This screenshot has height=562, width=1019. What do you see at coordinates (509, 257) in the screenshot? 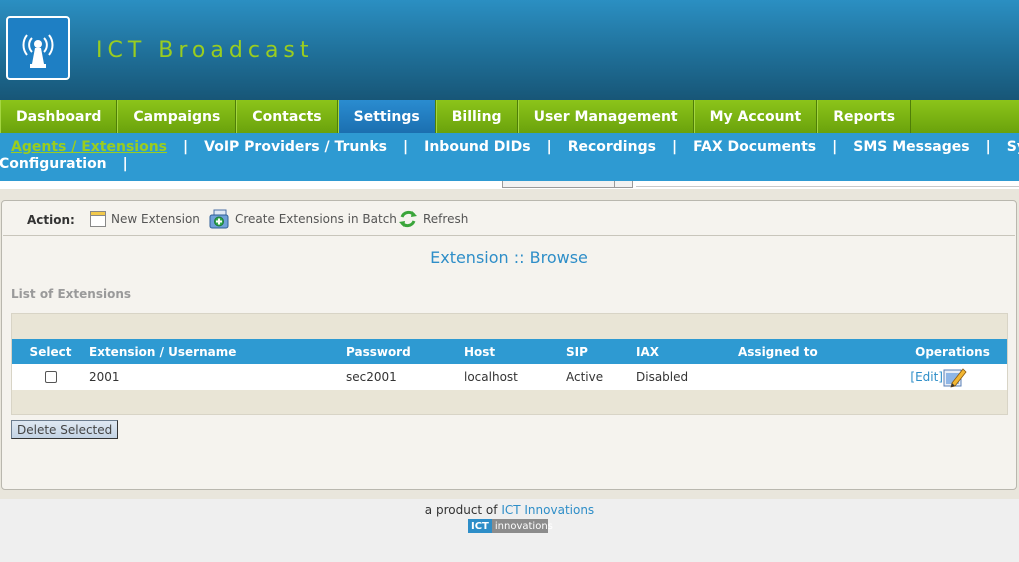
I see `page-title: Extension :: Browse` at bounding box center [509, 257].